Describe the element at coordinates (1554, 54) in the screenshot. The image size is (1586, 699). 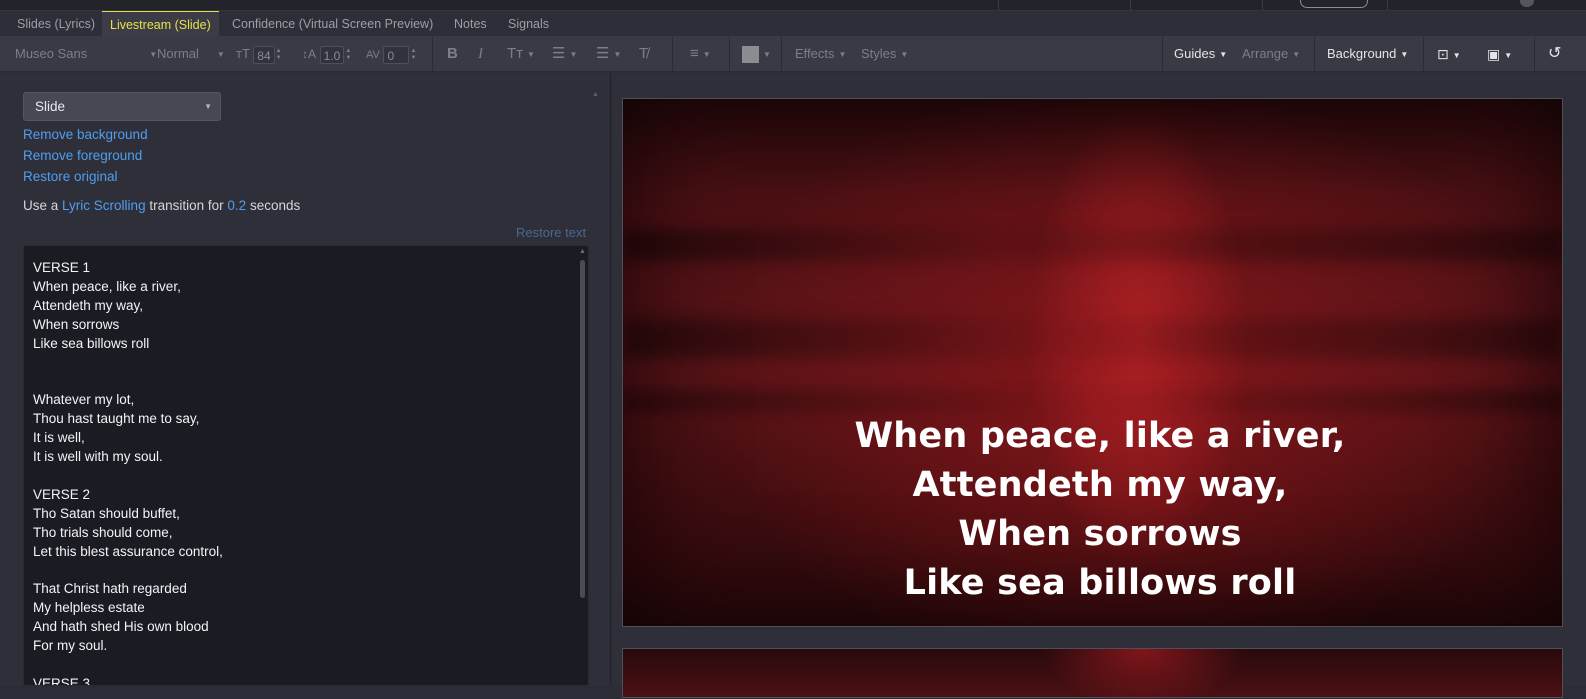
I see `undo-icon: ↺` at that location.